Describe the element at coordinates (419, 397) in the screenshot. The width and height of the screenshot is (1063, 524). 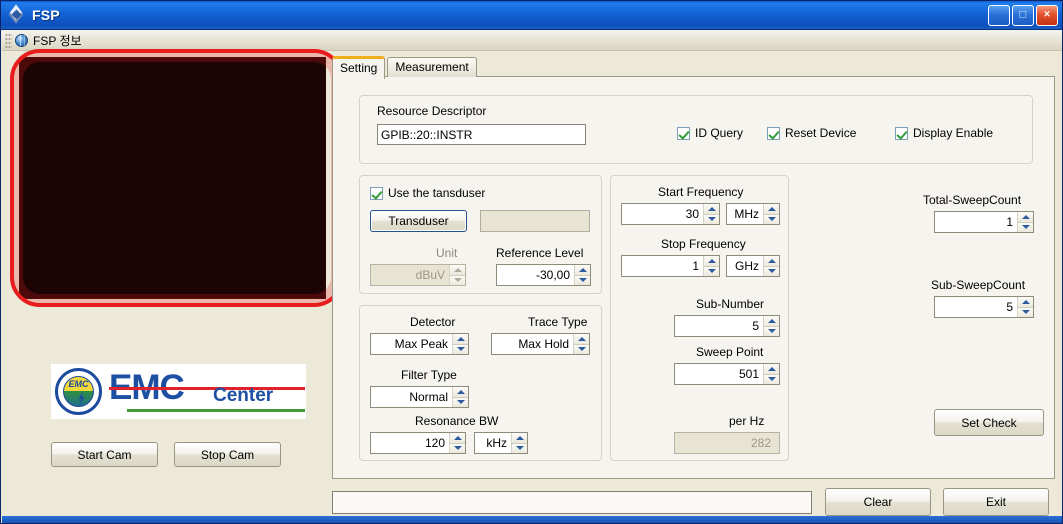
I see `filter-type-spinner: Normal` at that location.